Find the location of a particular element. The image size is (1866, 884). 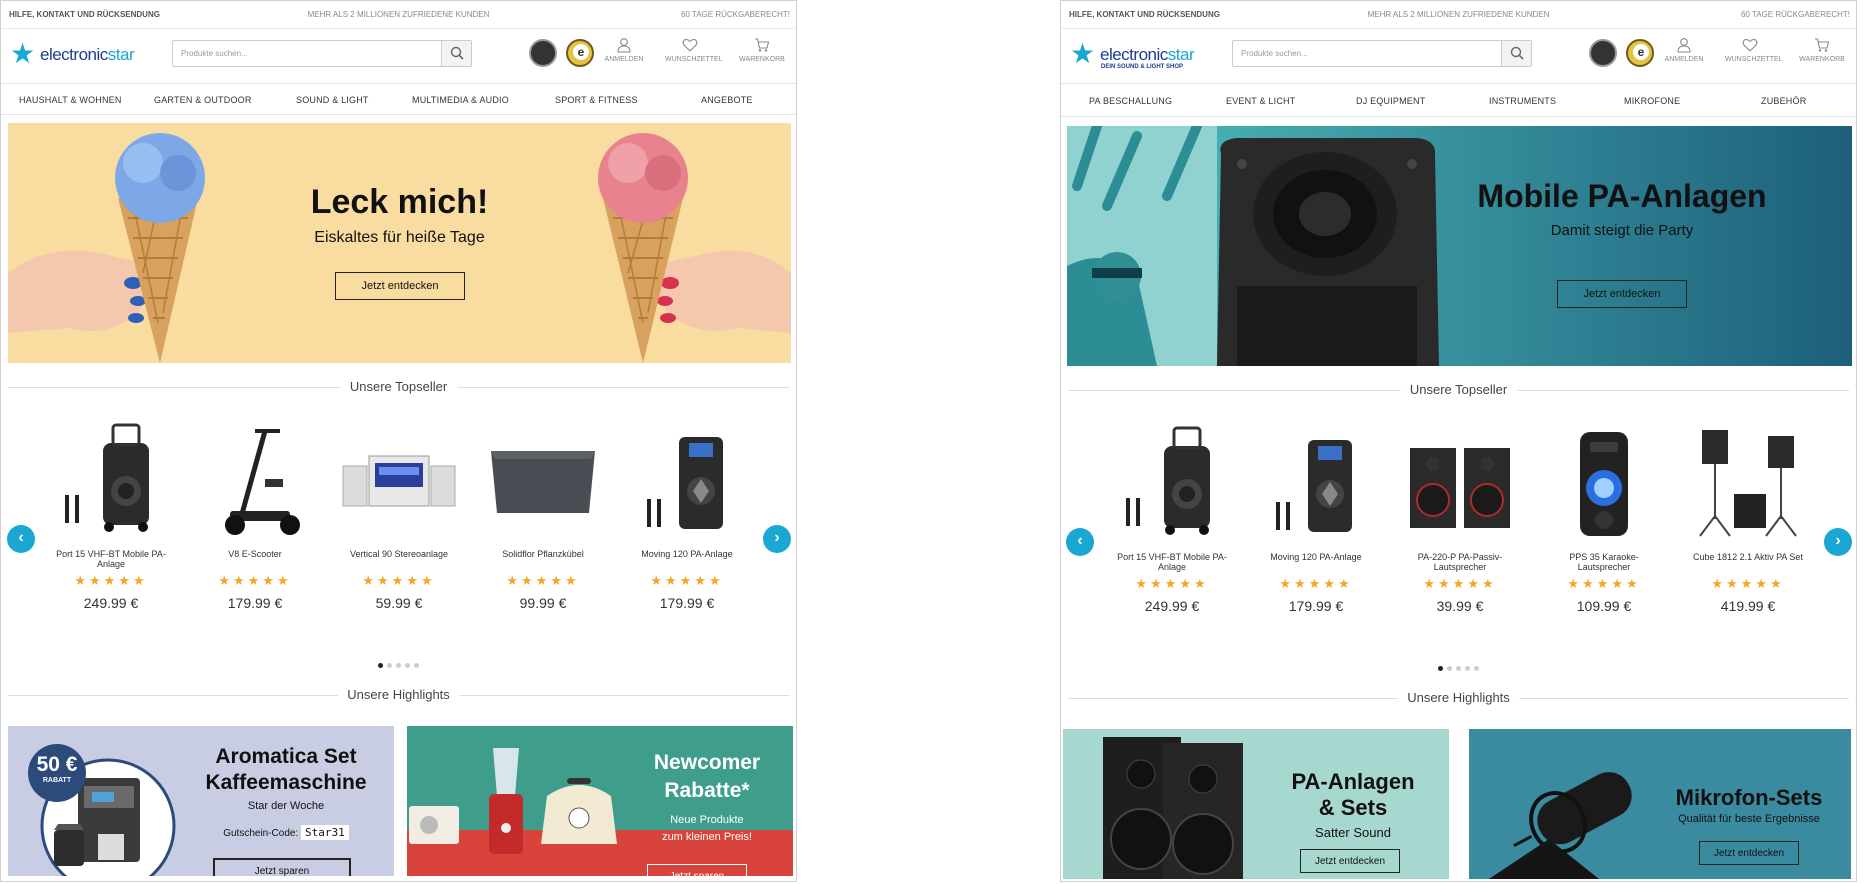

nav-item-mikrofone: MIKROFONE is located at coordinates (1652, 101).